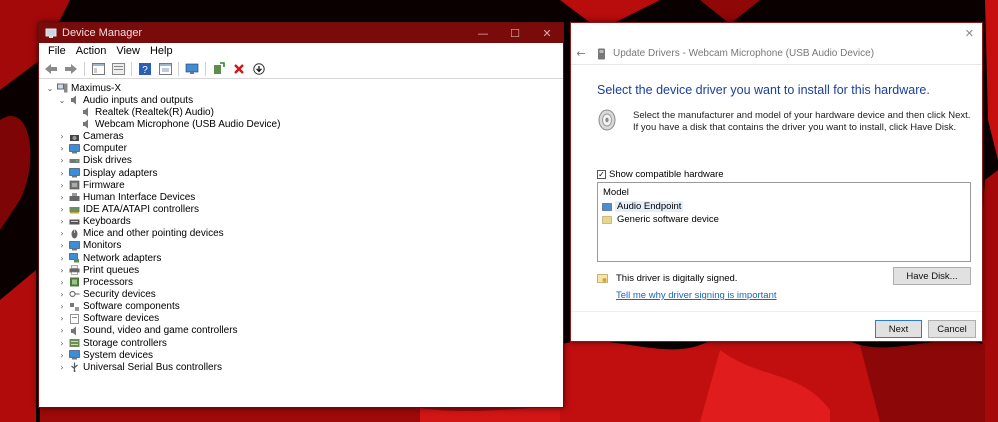 The height and width of the screenshot is (422, 998). Describe the element at coordinates (131, 68) in the screenshot. I see `toolbar-separator` at that location.